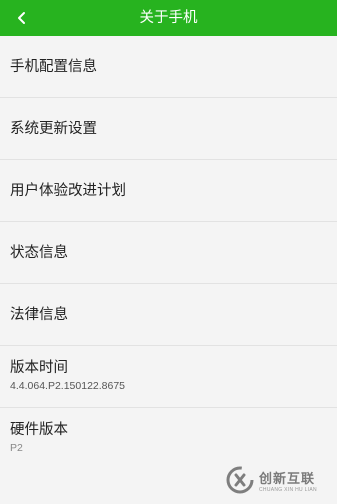  What do you see at coordinates (168, 377) in the screenshot?
I see `settings-item-build-version: 版本时间 4.4.064.P2.150122.8675` at bounding box center [168, 377].